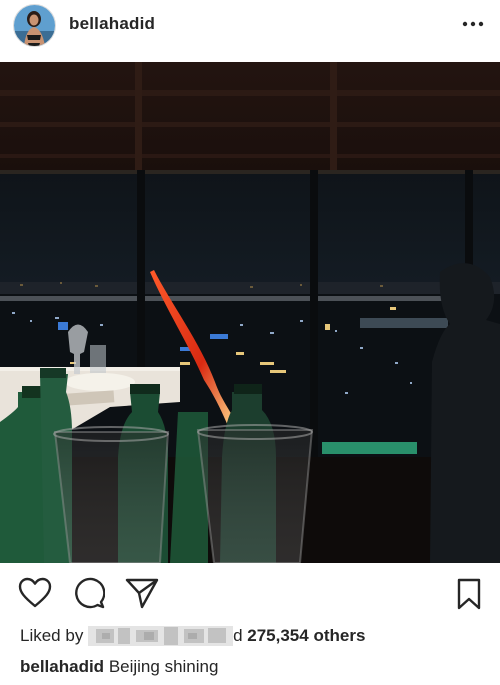  I want to click on paper-plane-icon, so click(142, 593).